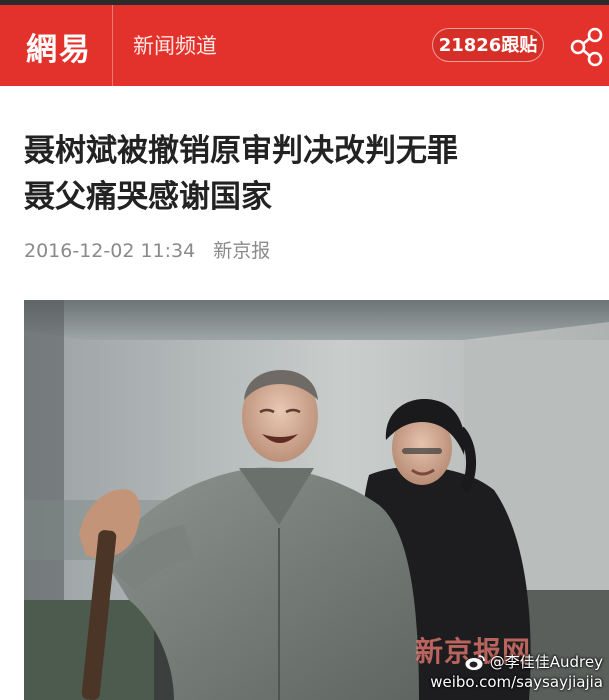 Image resolution: width=609 pixels, height=700 pixels. Describe the element at coordinates (304, 43) in the screenshot. I see `top-bar: 網易 新闻频道 21826跟贴` at that location.